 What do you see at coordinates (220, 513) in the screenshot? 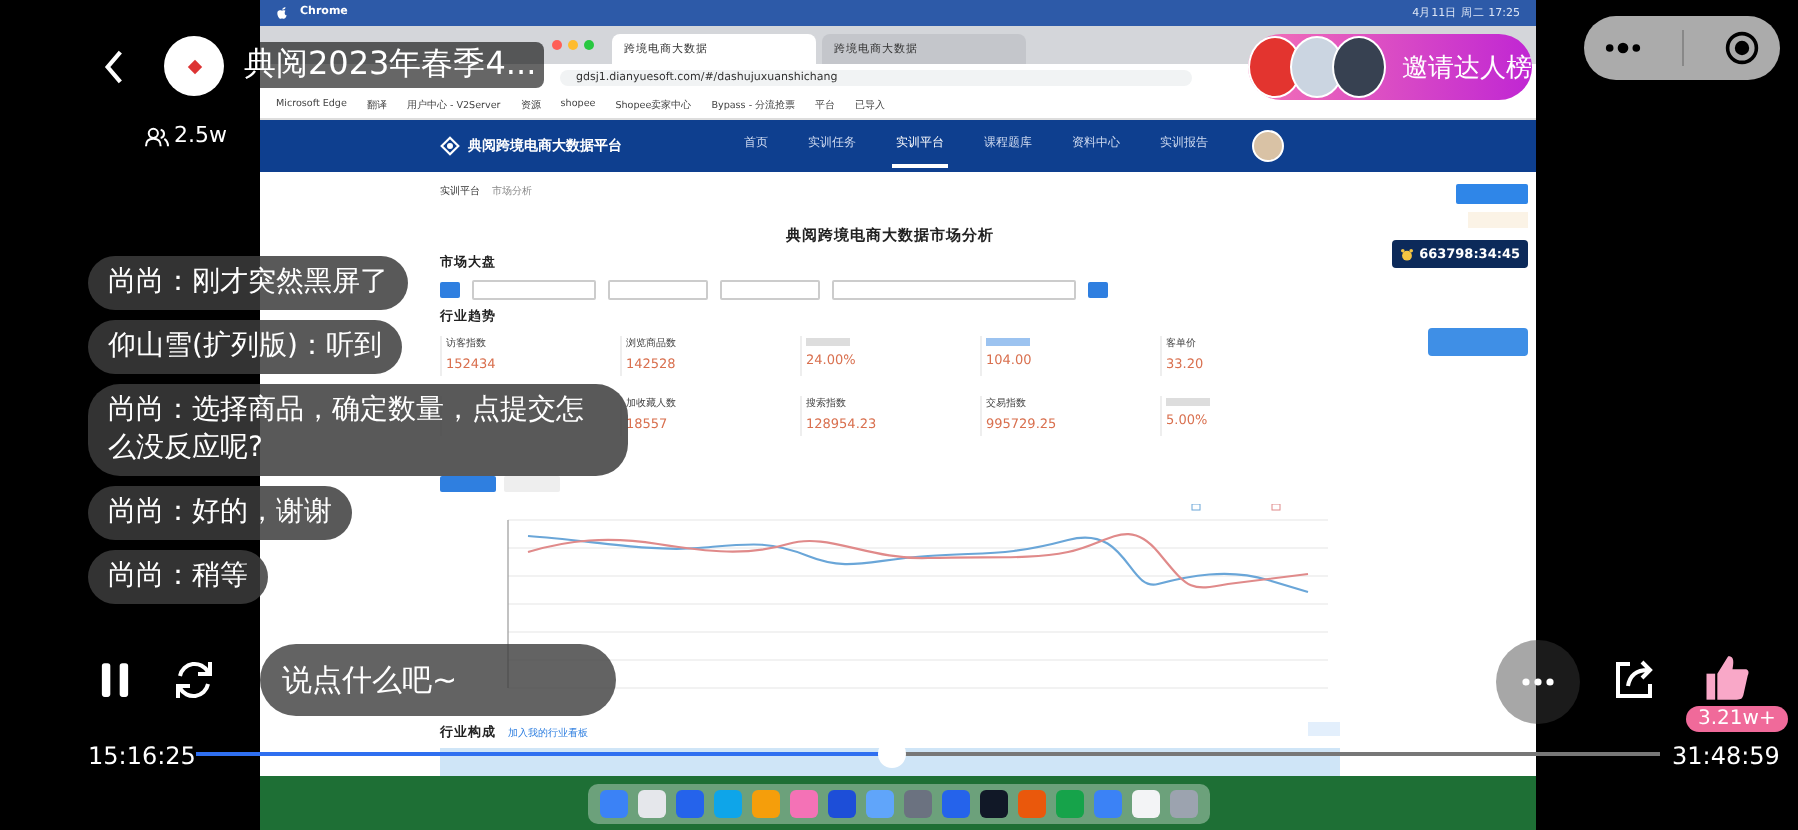
I see `chat-message: 尚尚：好的，谢谢` at bounding box center [220, 513].